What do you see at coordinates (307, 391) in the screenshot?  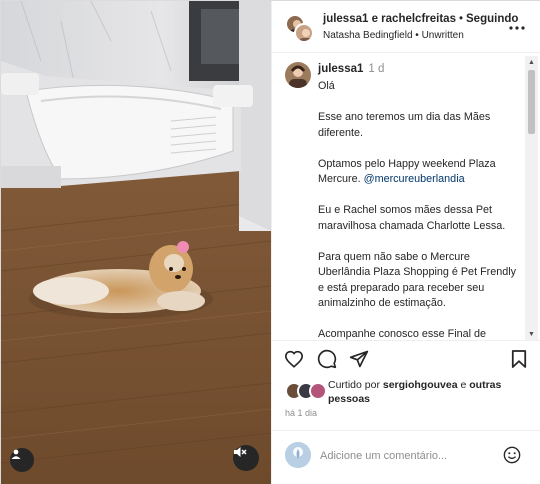 I see `liker-avatars` at bounding box center [307, 391].